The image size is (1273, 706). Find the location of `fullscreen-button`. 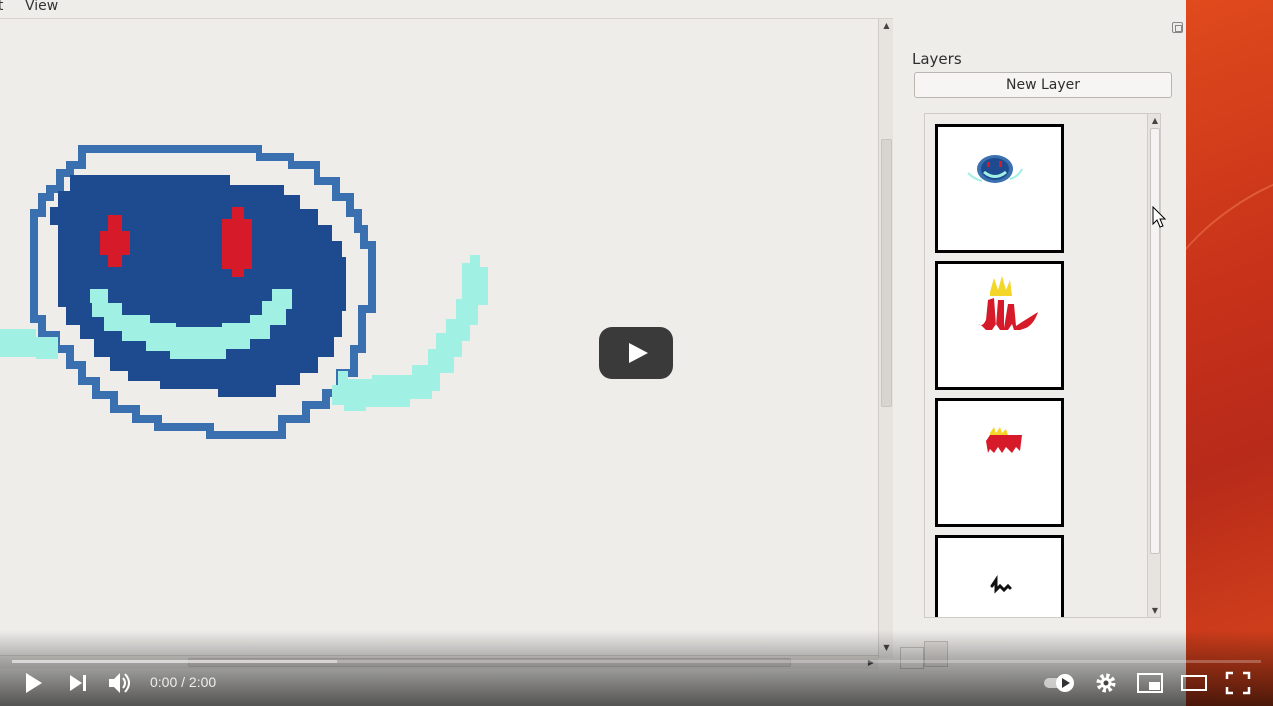

fullscreen-button is located at coordinates (1239, 683).